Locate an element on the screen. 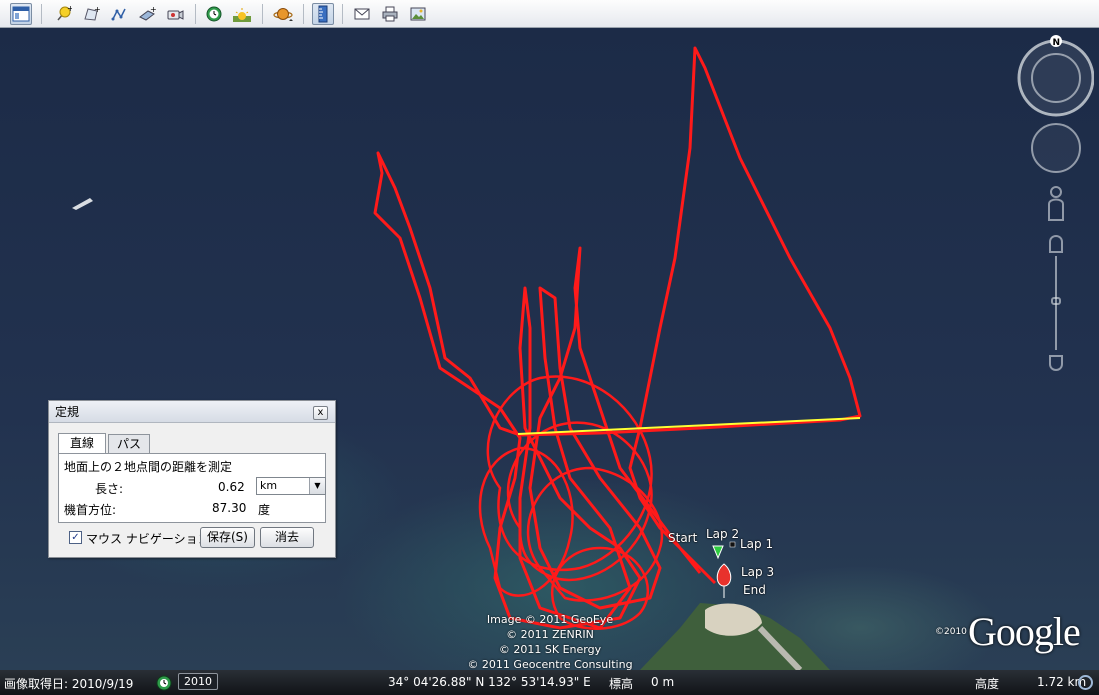  image-overlay-icon: + is located at coordinates (147, 13).